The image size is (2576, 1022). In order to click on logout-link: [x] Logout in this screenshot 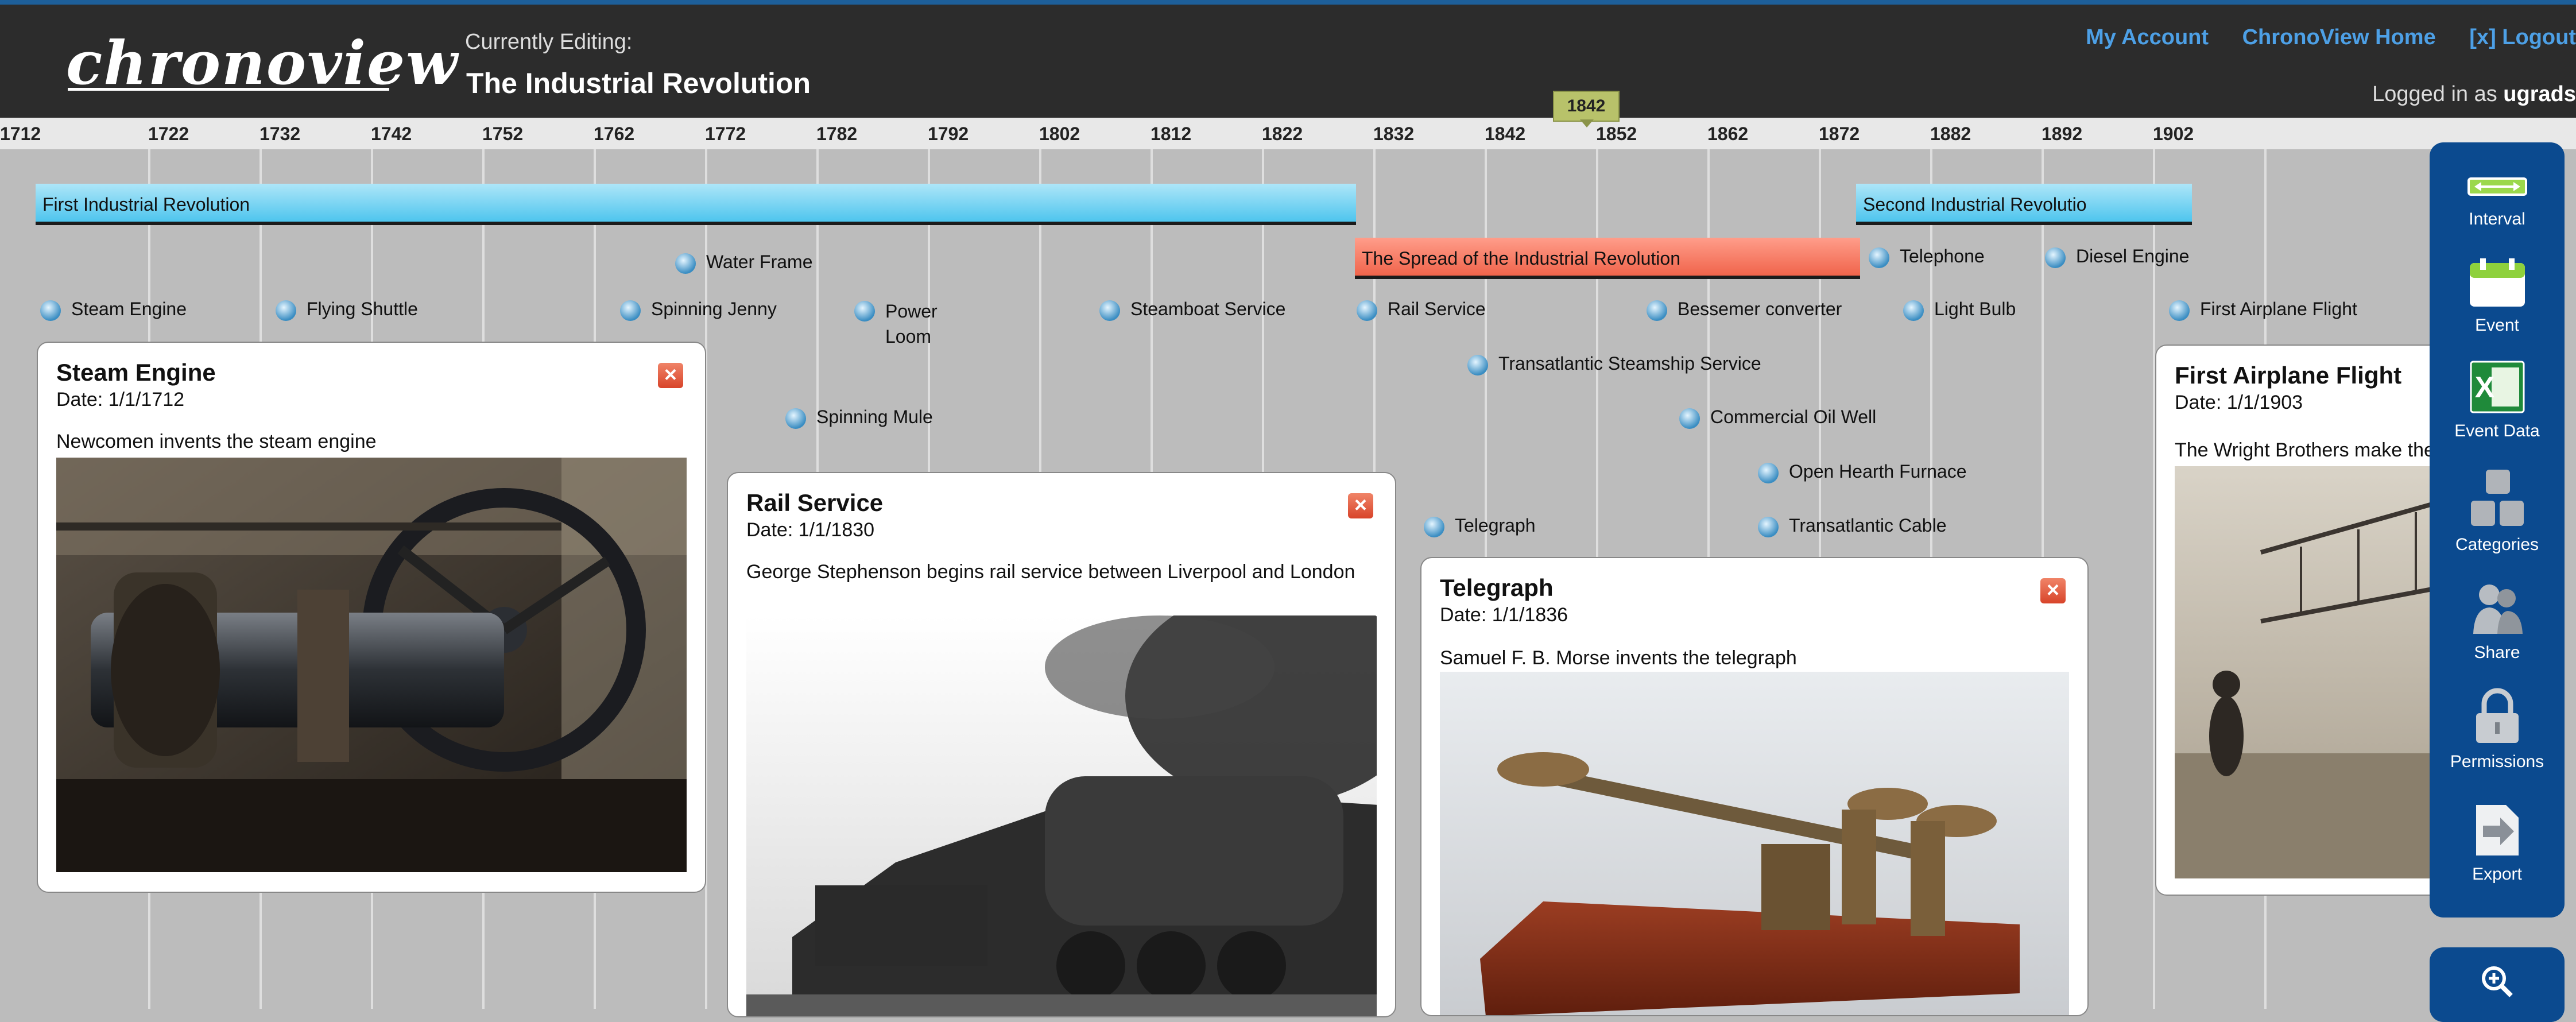, I will do `click(2522, 37)`.